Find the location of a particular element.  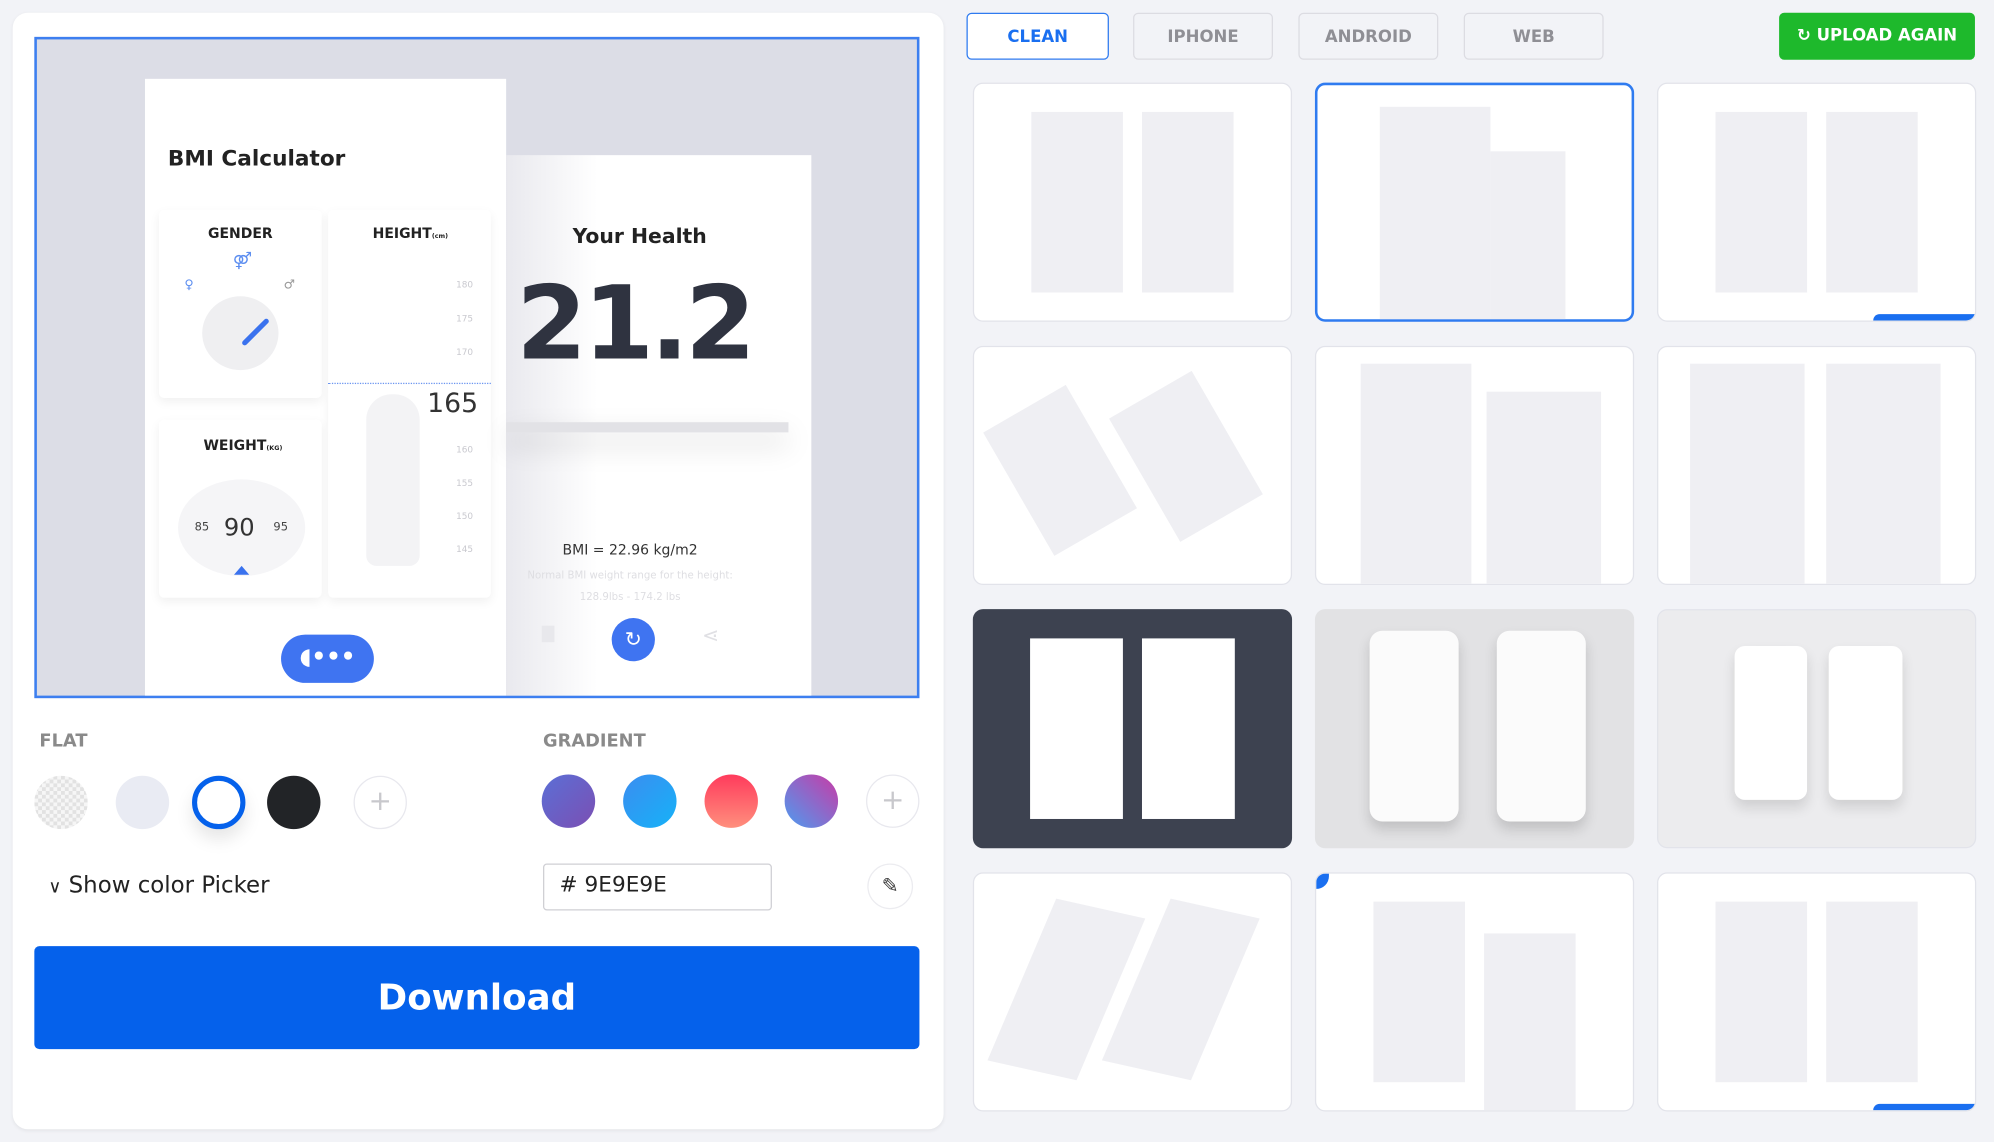

bmi-formula: BMI = 22.96 kg/m2 is located at coordinates (630, 550).